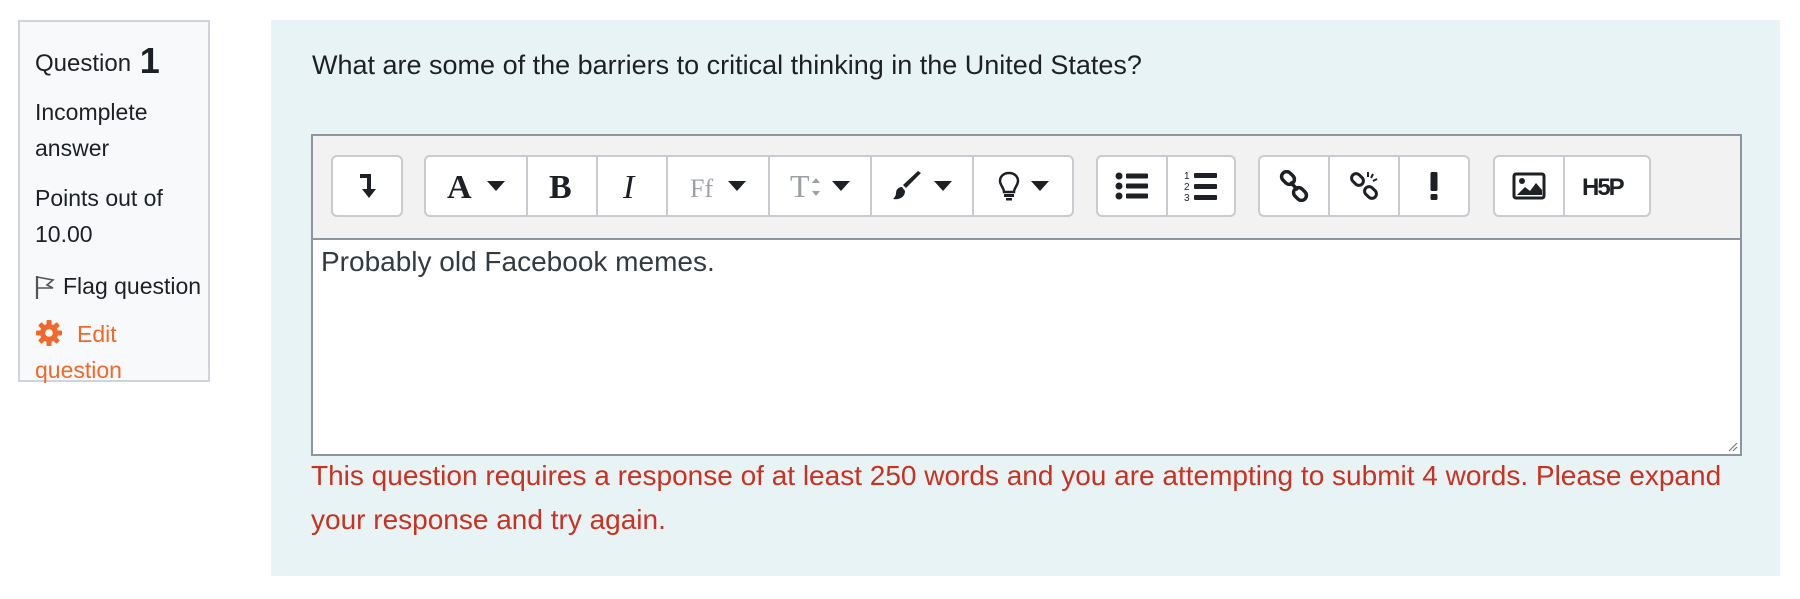 The width and height of the screenshot is (1800, 599). I want to click on editor-toolbar: A B I Ff T 1 2 3 H5P, so click(1026, 188).